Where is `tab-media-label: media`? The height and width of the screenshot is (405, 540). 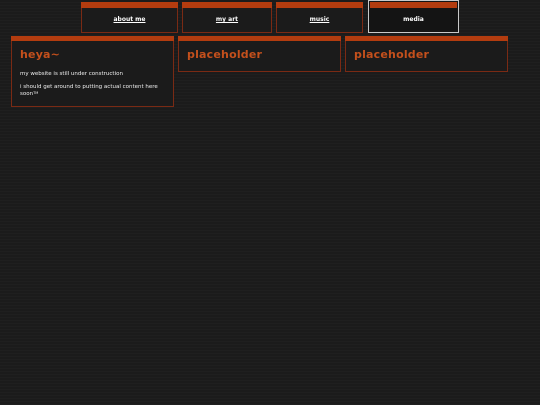
tab-media-label: media is located at coordinates (413, 19).